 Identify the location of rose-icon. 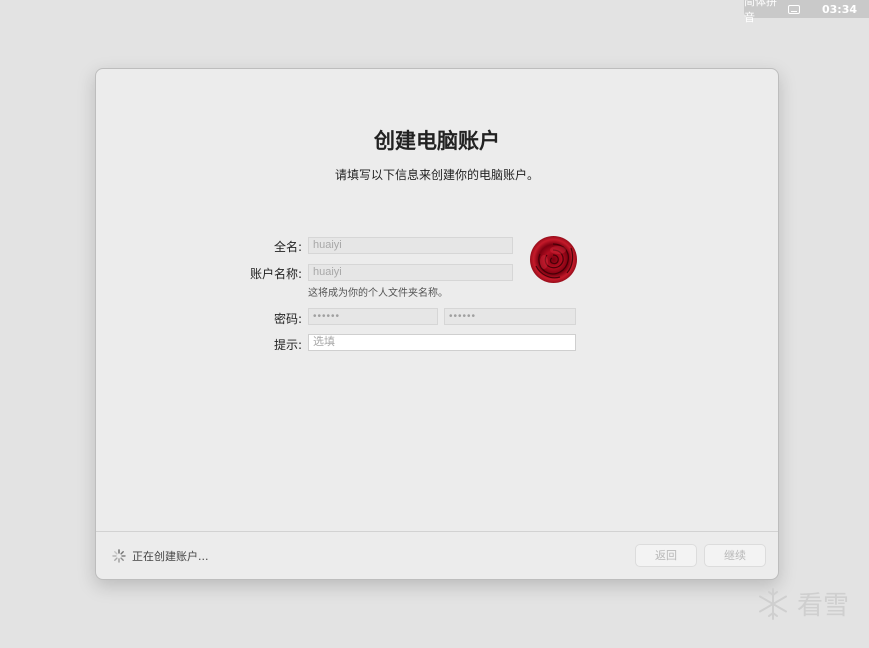
(554, 261).